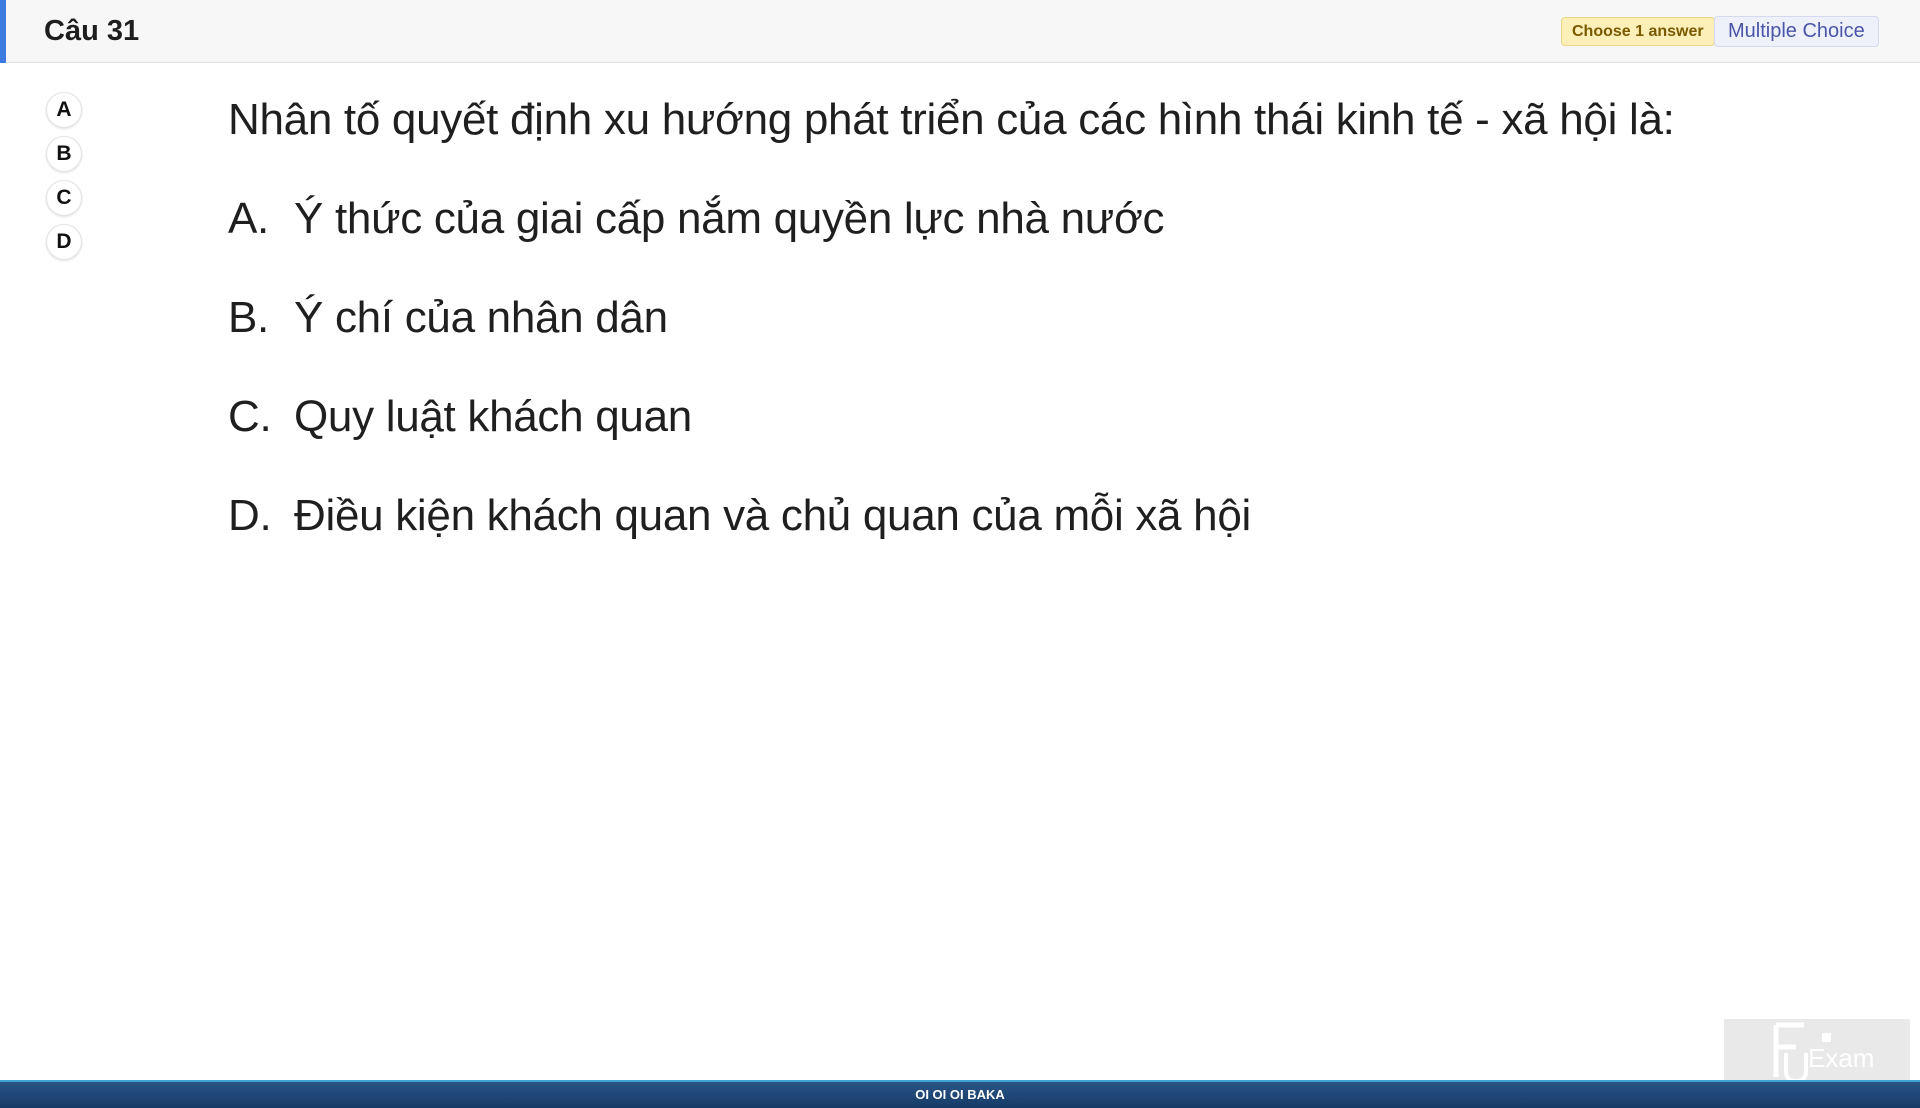  Describe the element at coordinates (960, 31) in the screenshot. I see `question-header: Câu 31 Choose 1 answer Multiple Choice` at that location.